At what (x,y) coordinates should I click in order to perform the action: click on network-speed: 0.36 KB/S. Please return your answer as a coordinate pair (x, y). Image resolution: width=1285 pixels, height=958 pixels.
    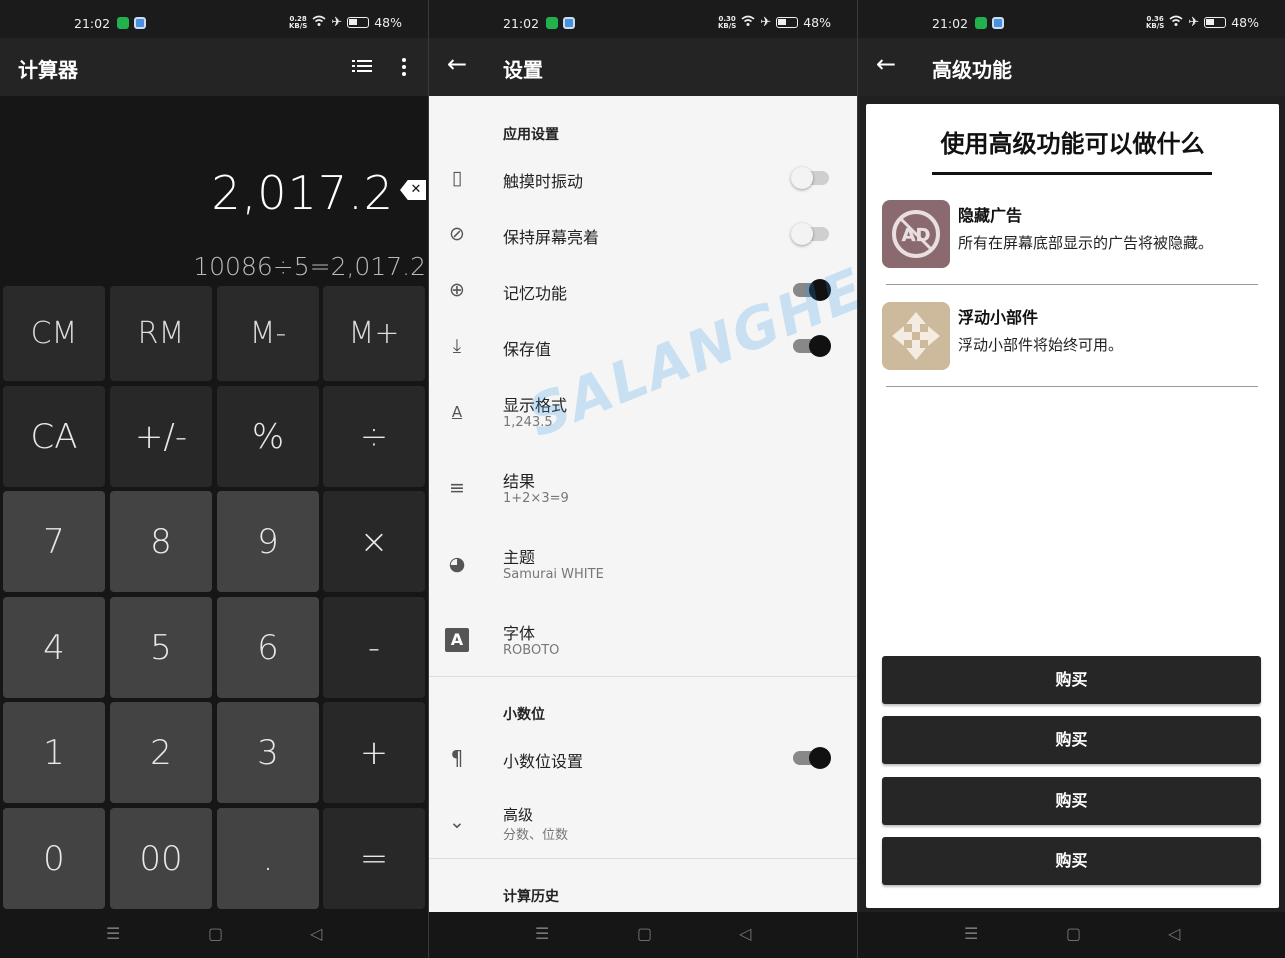
    Looking at the image, I should click on (1155, 22).